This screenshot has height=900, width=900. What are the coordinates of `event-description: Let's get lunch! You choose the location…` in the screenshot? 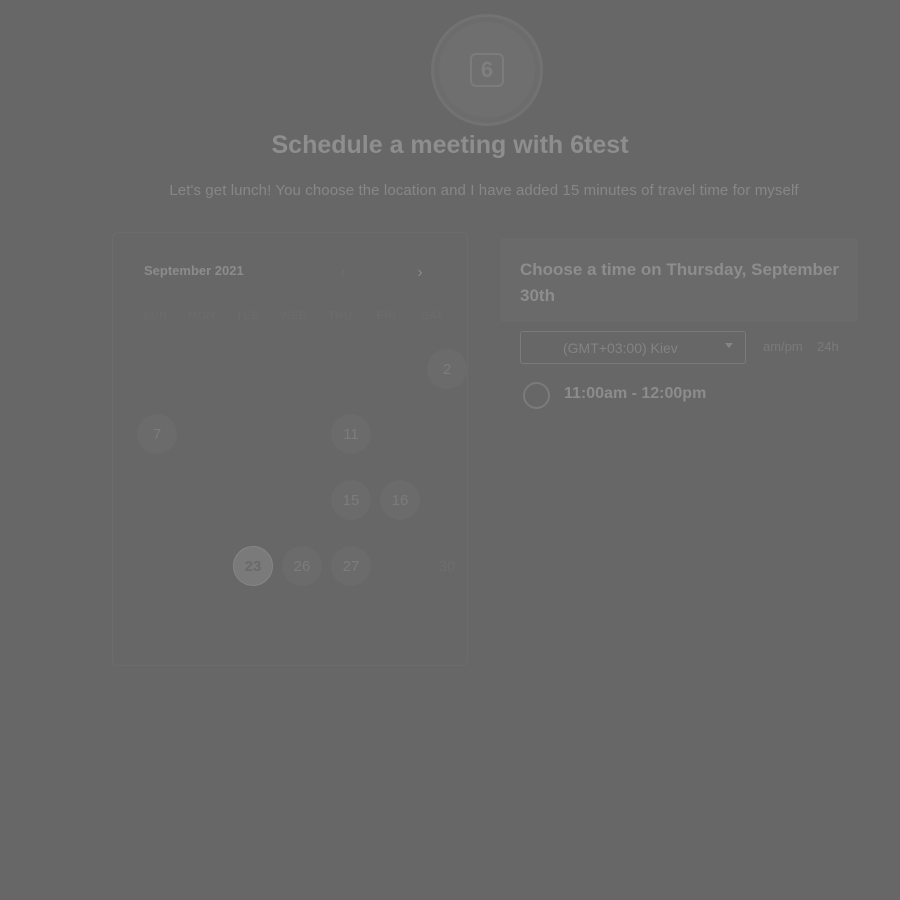 It's located at (484, 190).